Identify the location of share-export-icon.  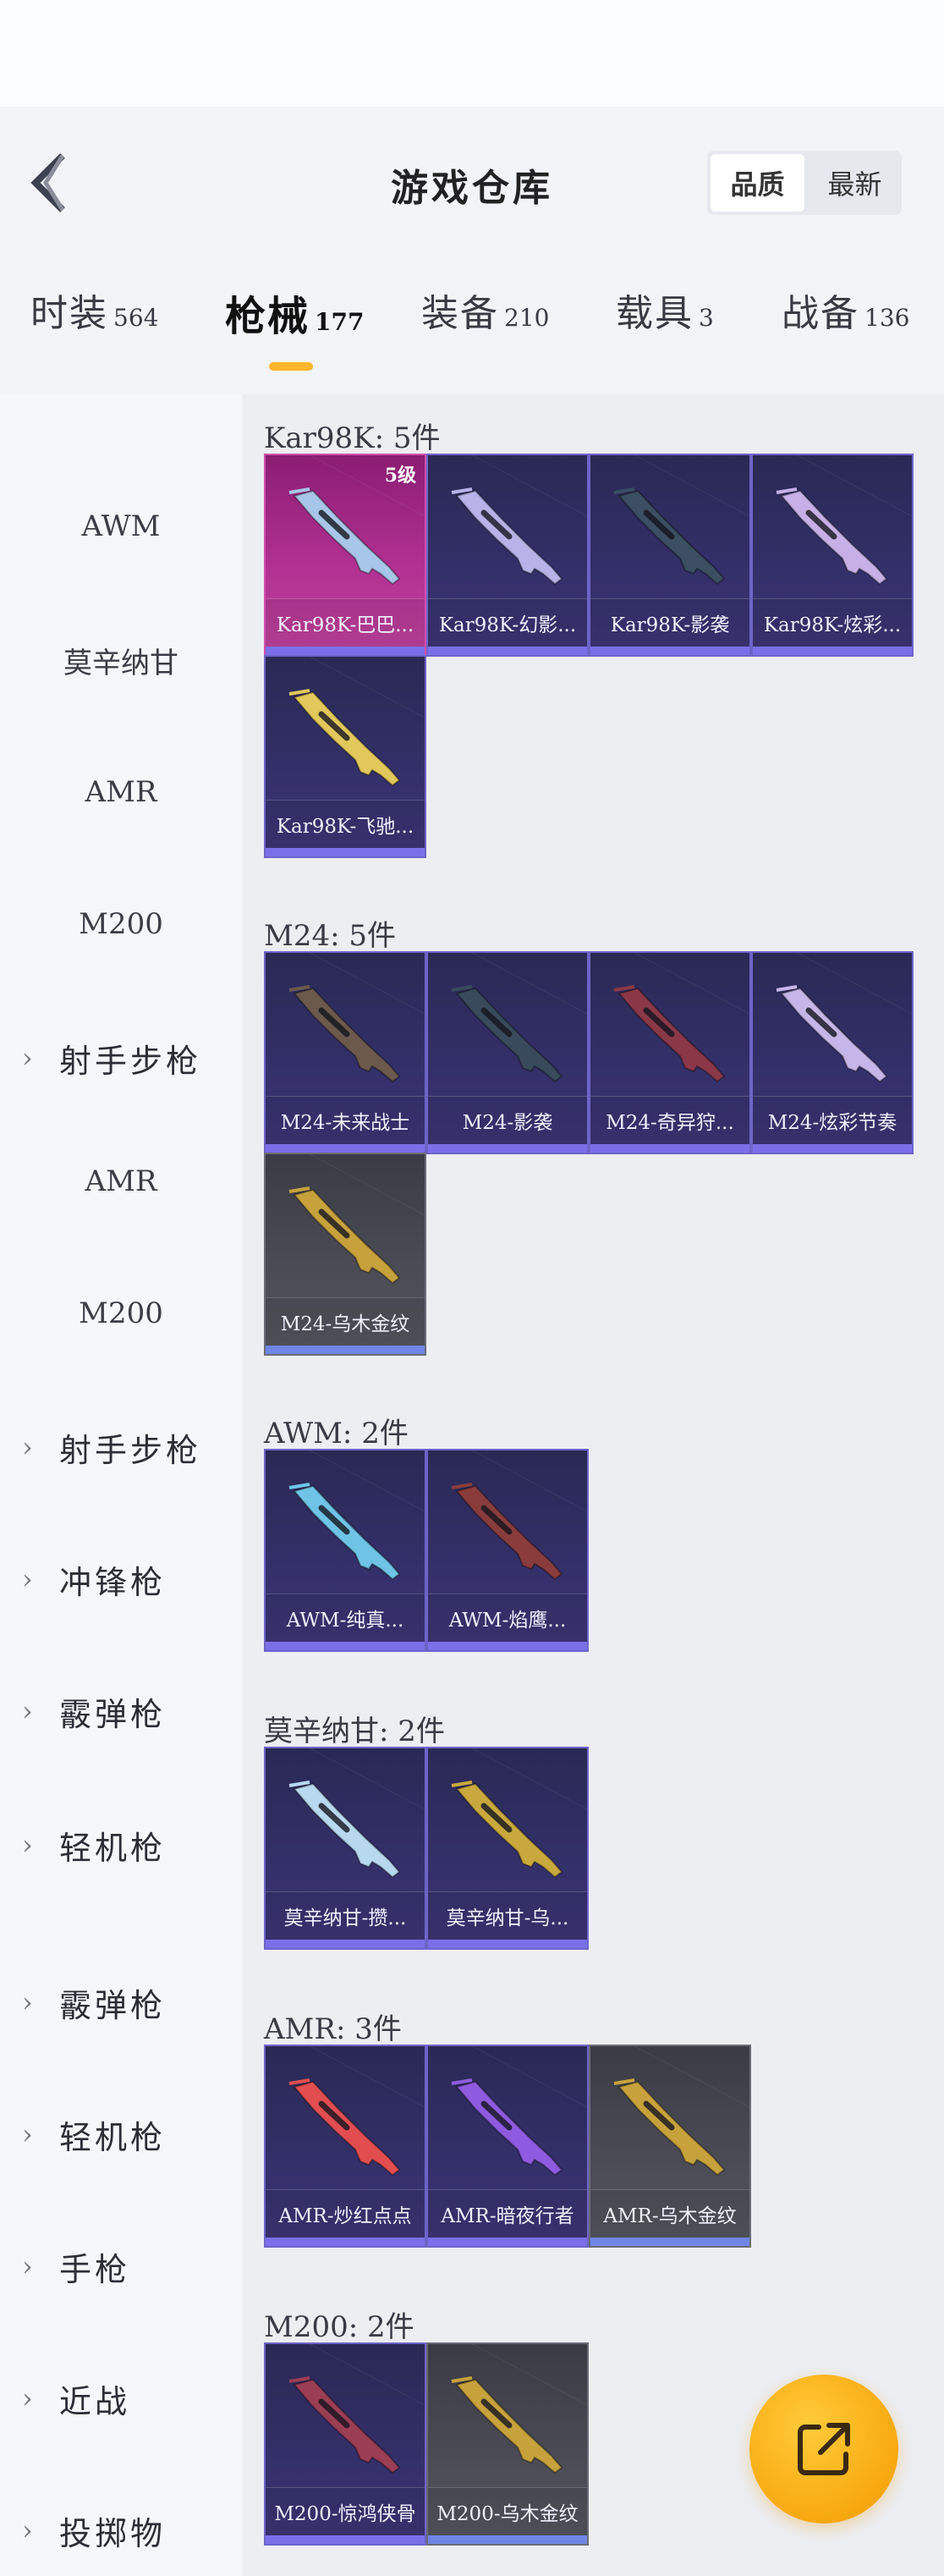
(824, 2449).